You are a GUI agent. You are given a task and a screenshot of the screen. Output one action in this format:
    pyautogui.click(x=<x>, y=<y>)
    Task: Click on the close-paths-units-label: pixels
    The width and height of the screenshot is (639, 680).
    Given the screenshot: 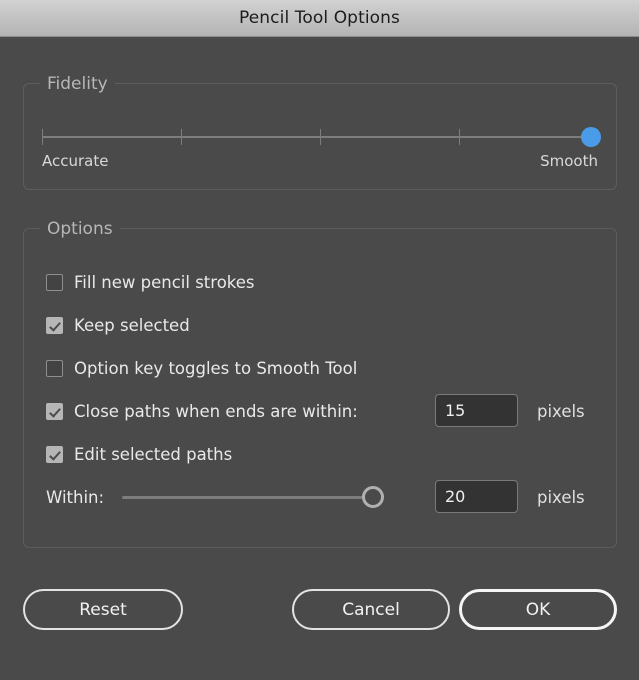 What is the action you would take?
    pyautogui.click(x=561, y=411)
    